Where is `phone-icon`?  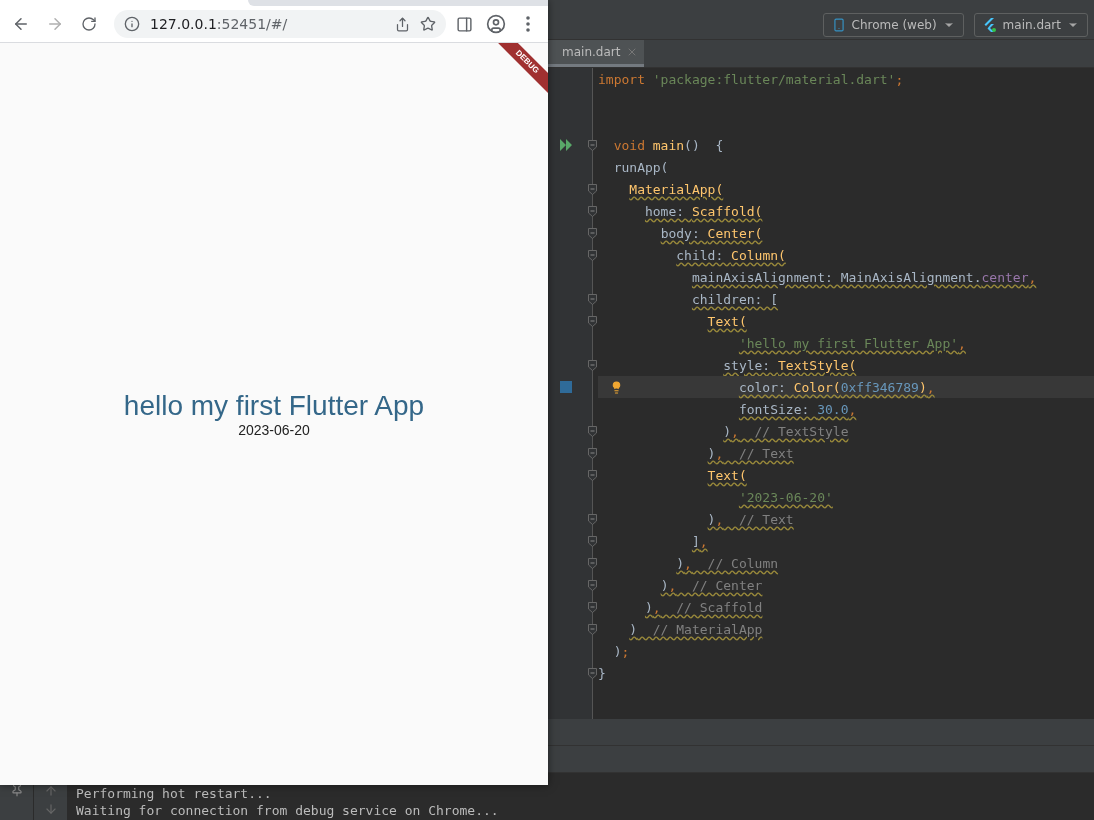 phone-icon is located at coordinates (838, 24).